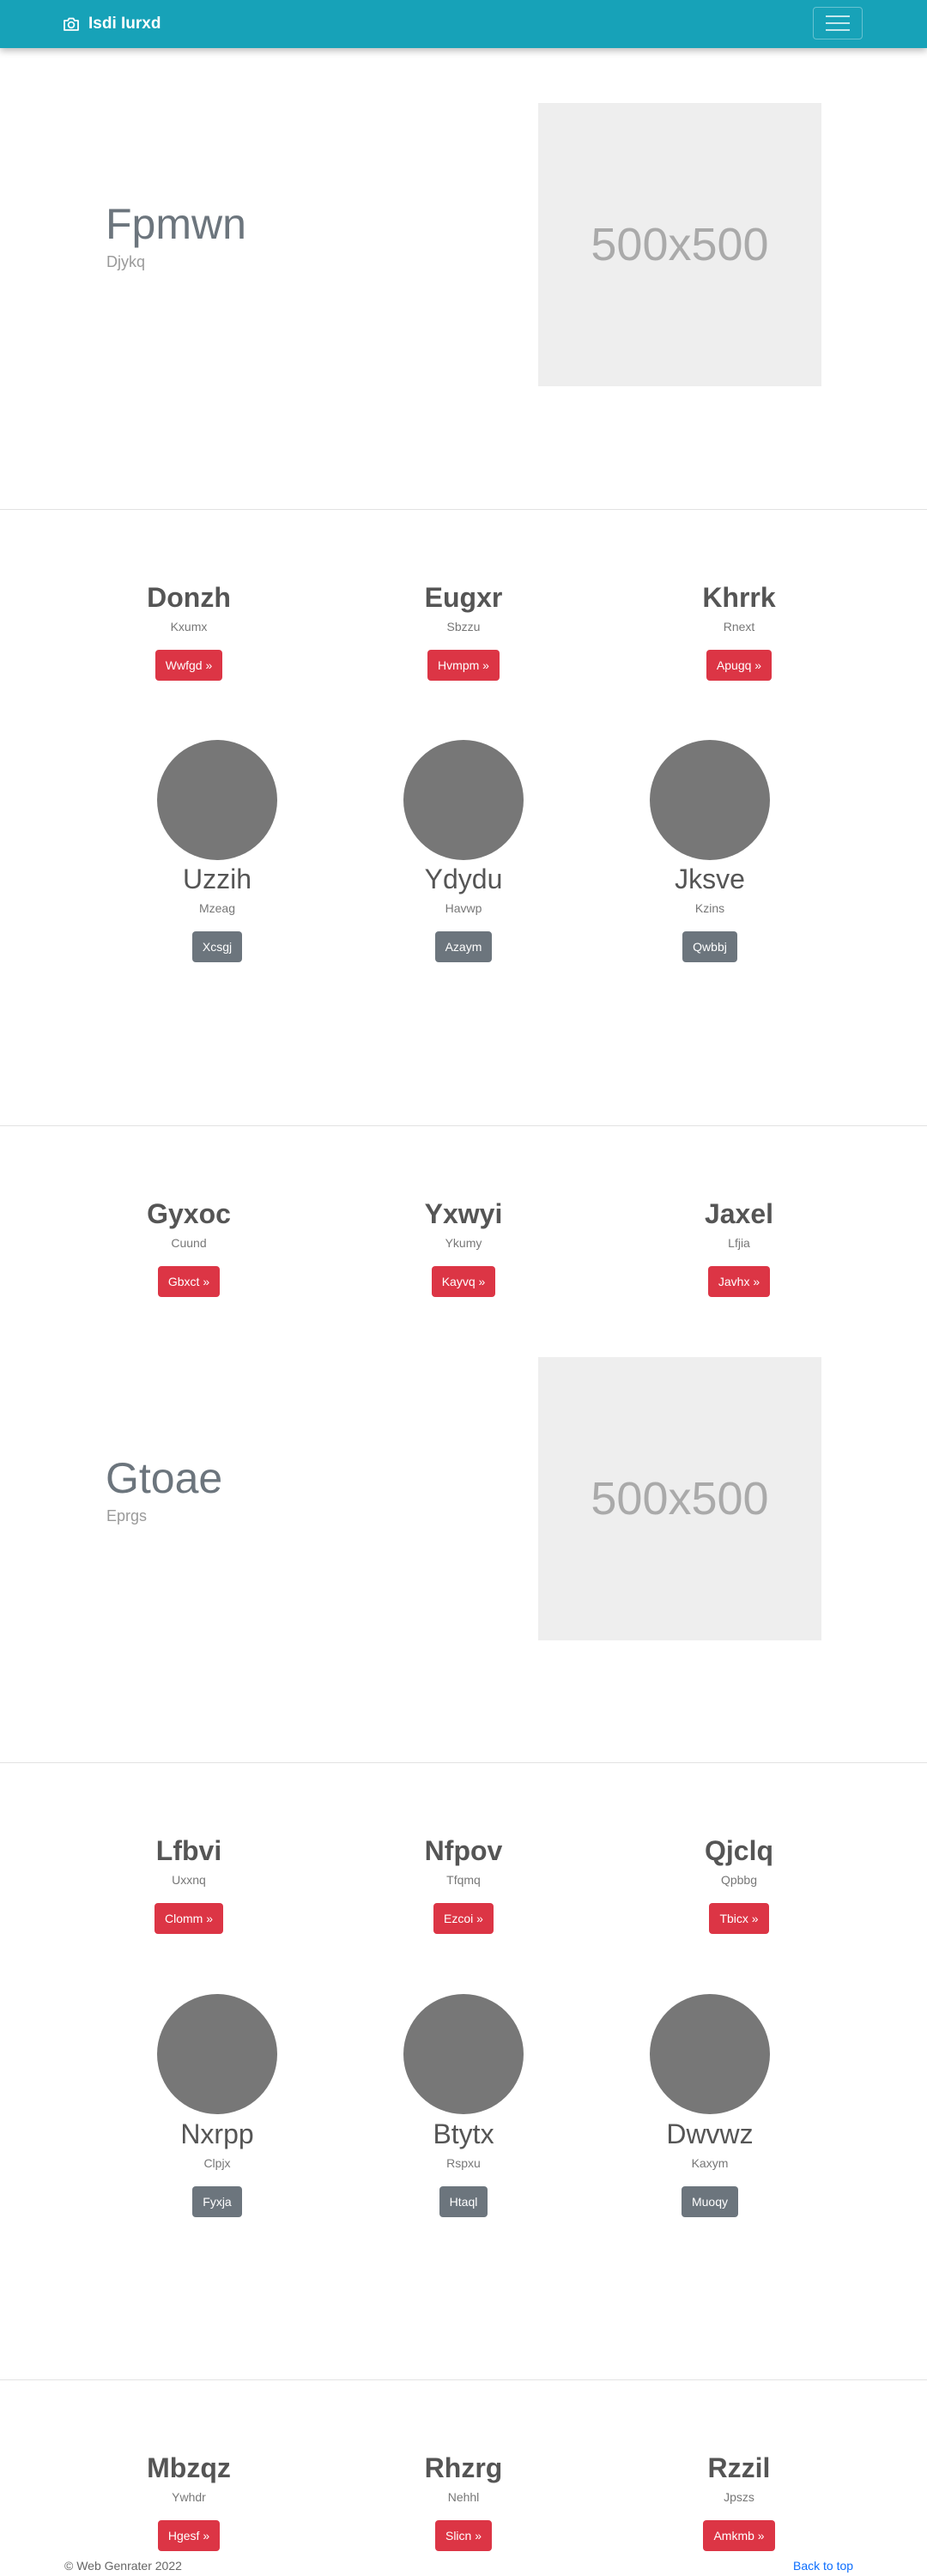 This screenshot has width=927, height=2576. What do you see at coordinates (216, 879) in the screenshot?
I see `person-name: Uzzih` at bounding box center [216, 879].